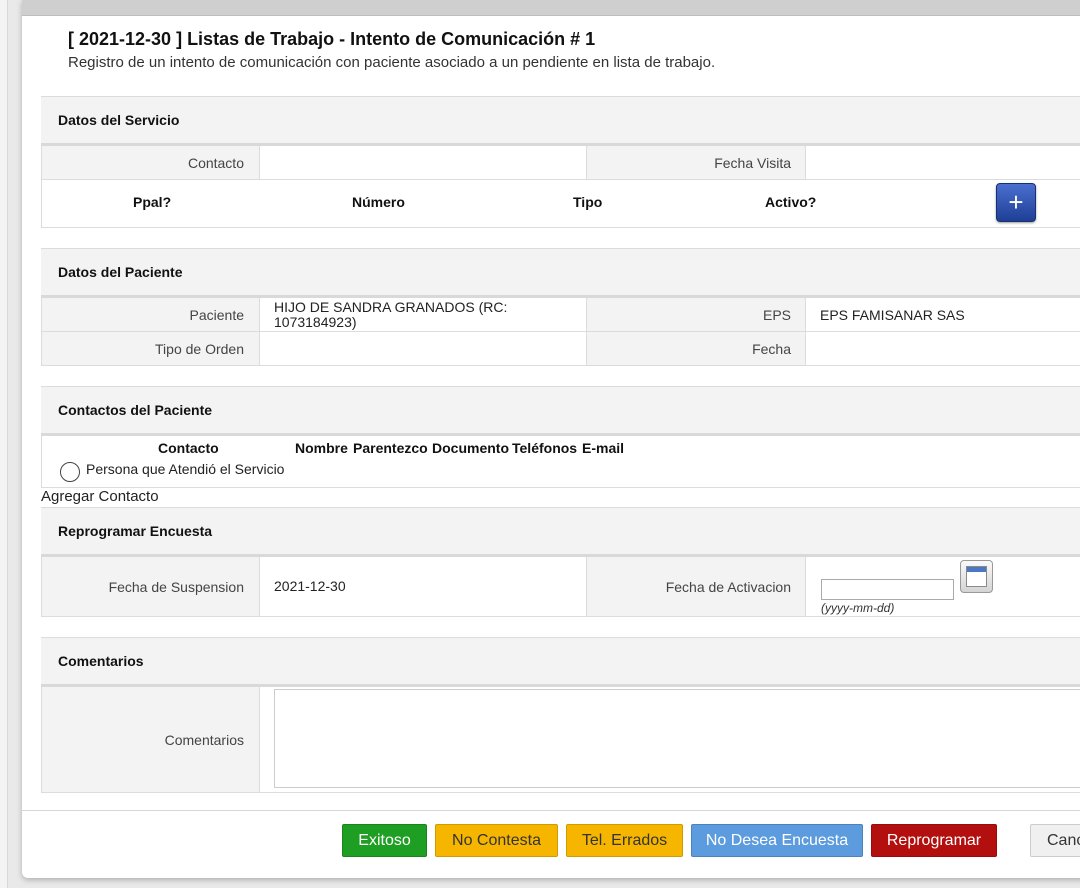 Image resolution: width=1080 pixels, height=888 pixels. What do you see at coordinates (70, 472) in the screenshot?
I see `persona-atendio-radio` at bounding box center [70, 472].